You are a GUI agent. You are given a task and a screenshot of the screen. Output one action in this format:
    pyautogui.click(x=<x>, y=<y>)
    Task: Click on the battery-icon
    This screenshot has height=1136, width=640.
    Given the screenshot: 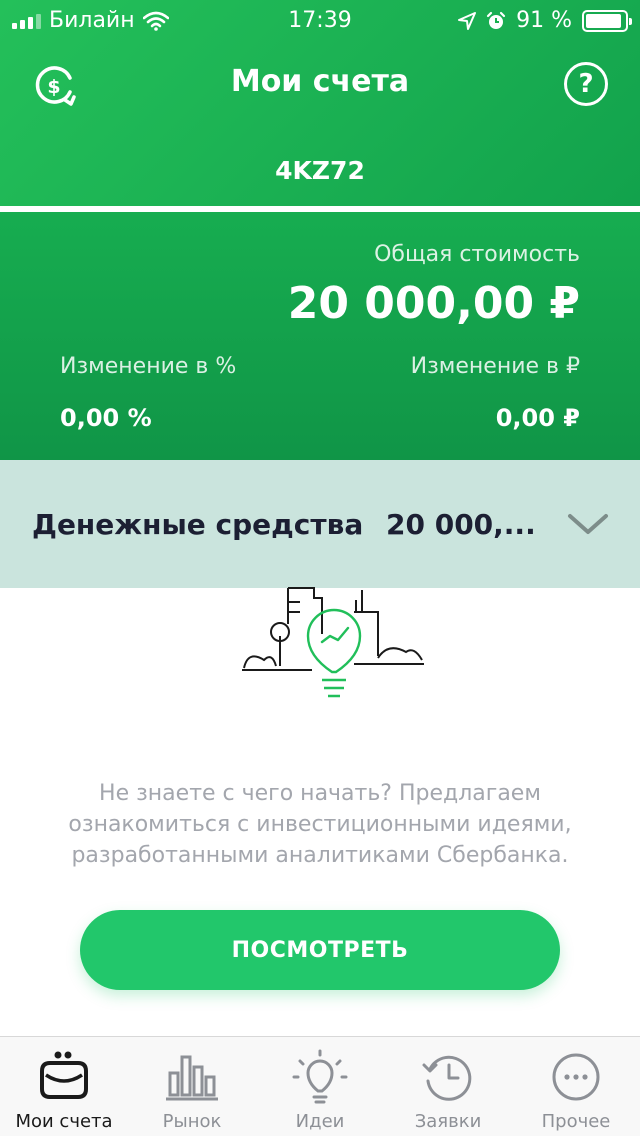 What is the action you would take?
    pyautogui.click(x=607, y=20)
    